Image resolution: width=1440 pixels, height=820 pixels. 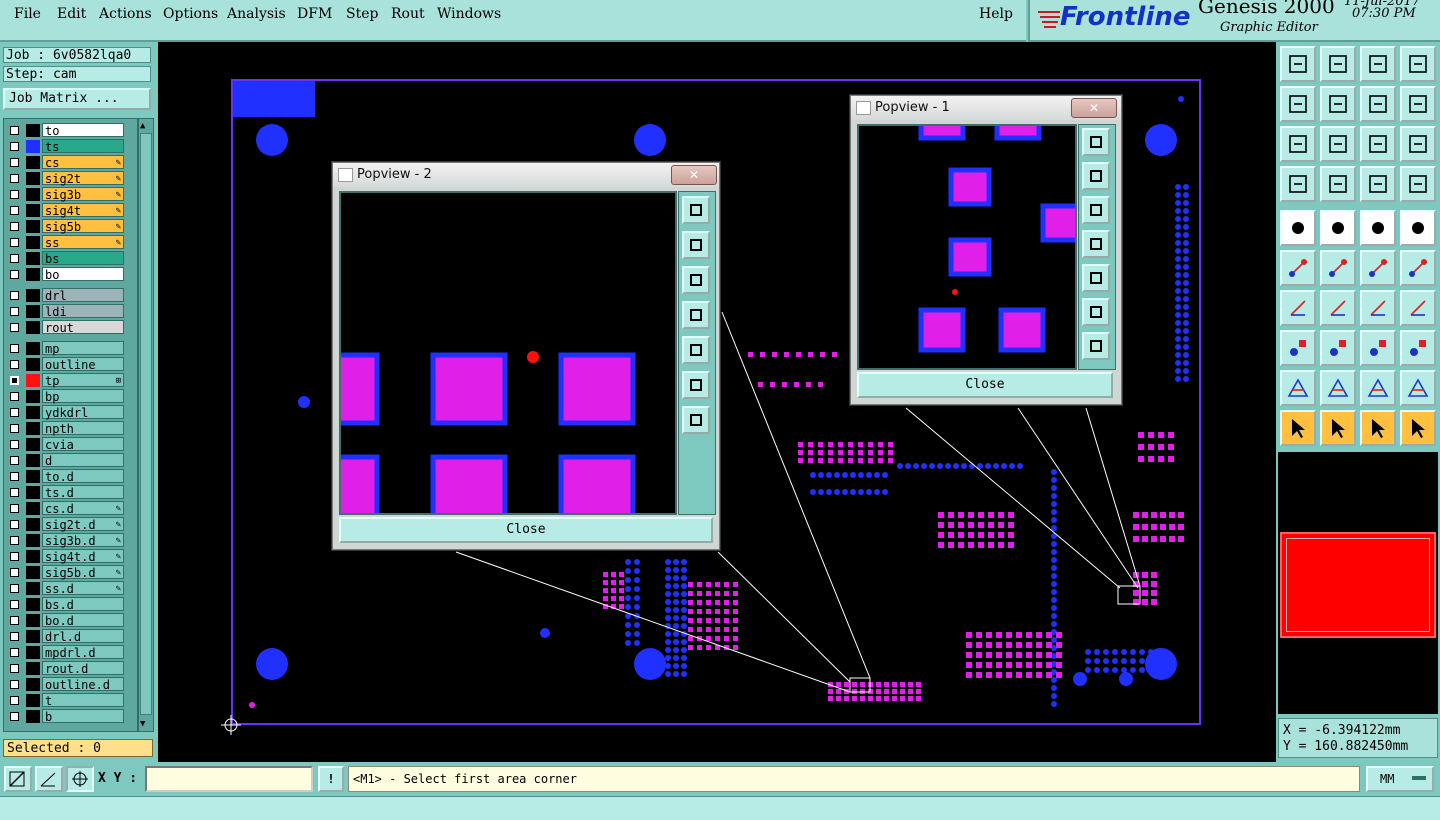 What do you see at coordinates (83, 327) in the screenshot?
I see `layer-name: rout` at bounding box center [83, 327].